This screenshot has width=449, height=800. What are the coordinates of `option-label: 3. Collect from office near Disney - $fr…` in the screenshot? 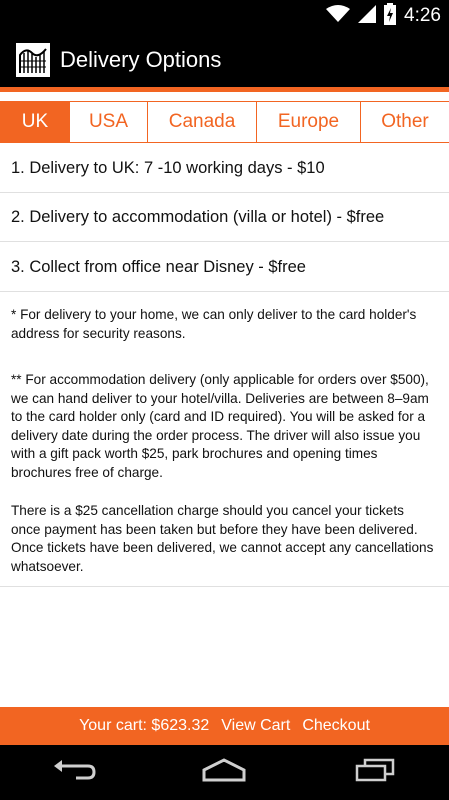 It's located at (158, 266).